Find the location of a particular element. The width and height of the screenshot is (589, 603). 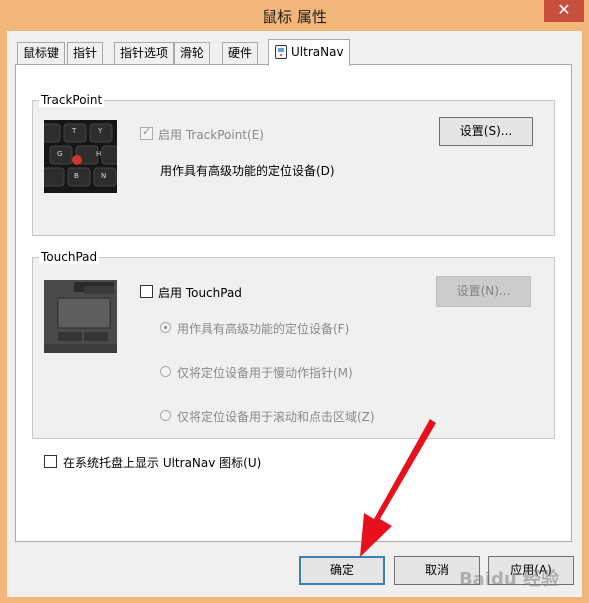

tab-wheel: 滑轮 is located at coordinates (192, 53).